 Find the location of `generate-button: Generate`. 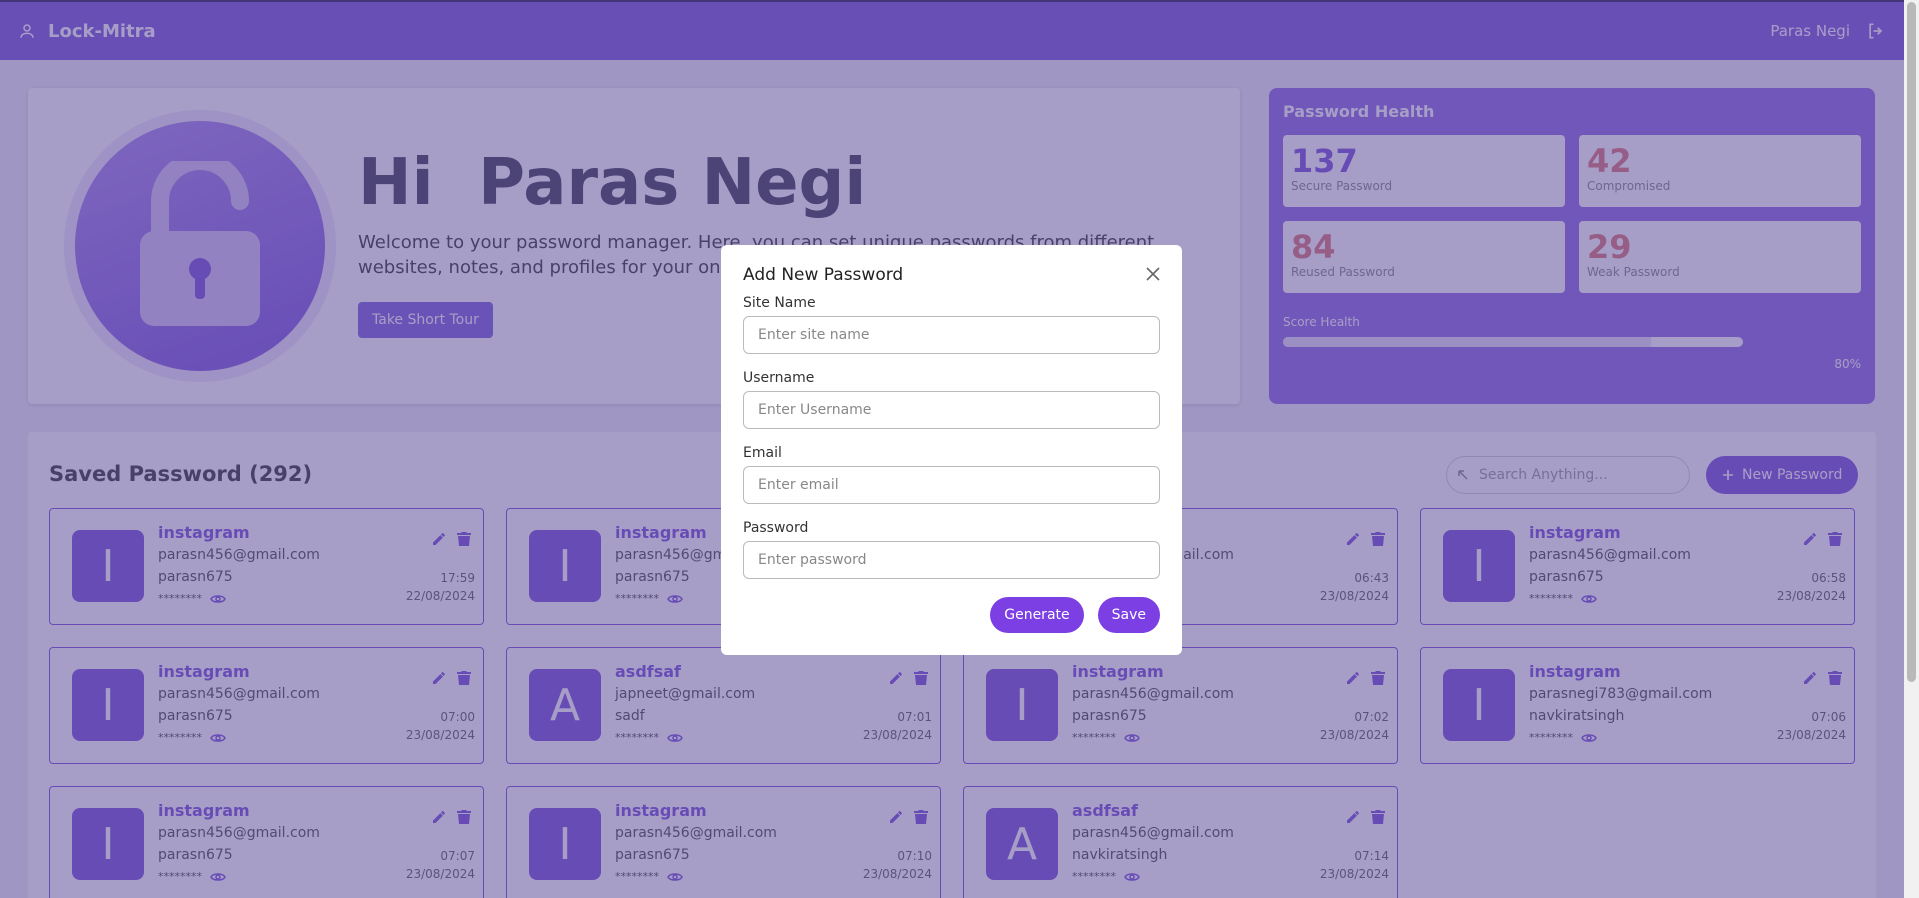

generate-button: Generate is located at coordinates (1037, 615).